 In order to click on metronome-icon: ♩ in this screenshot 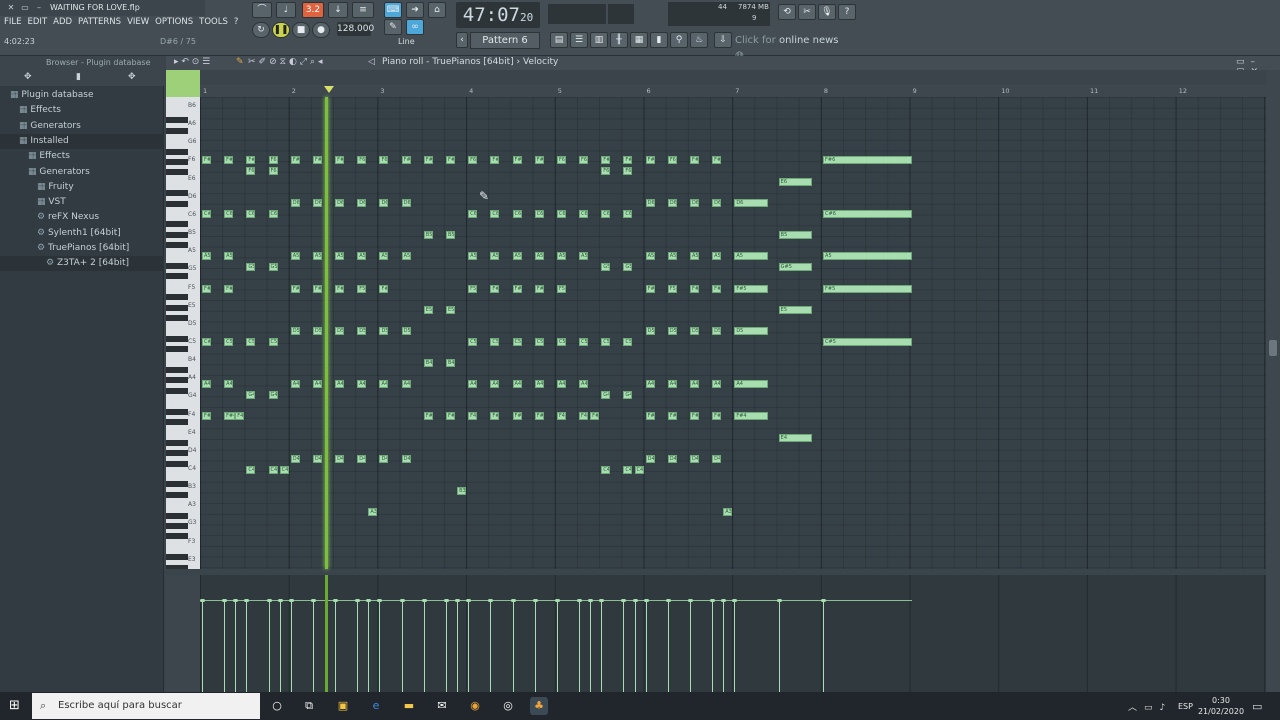, I will do `click(286, 10)`.